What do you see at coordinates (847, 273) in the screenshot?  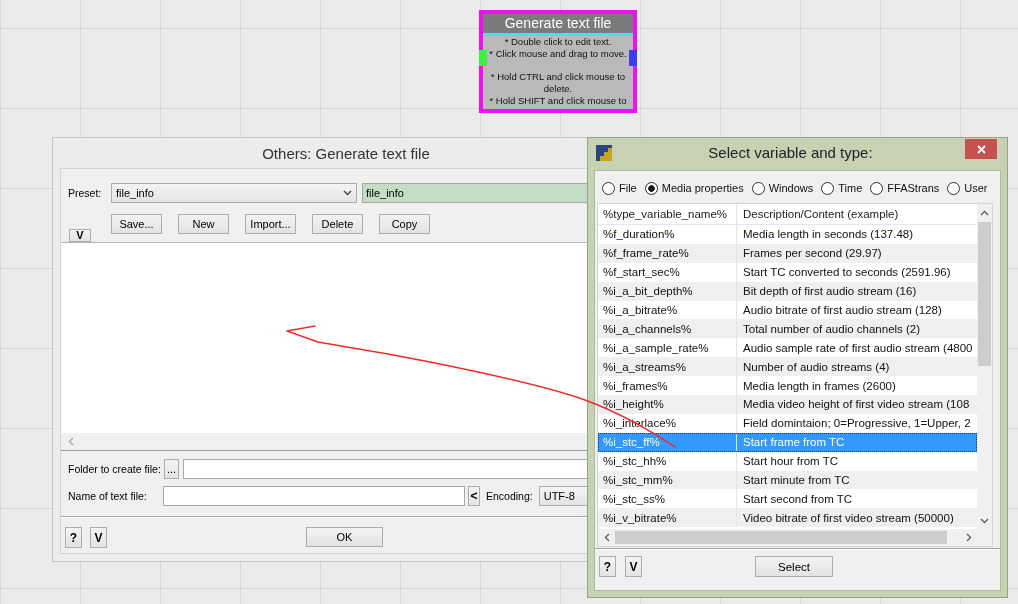 I see `table-cell-text: Start TC converted to seconds (2591.96)` at bounding box center [847, 273].